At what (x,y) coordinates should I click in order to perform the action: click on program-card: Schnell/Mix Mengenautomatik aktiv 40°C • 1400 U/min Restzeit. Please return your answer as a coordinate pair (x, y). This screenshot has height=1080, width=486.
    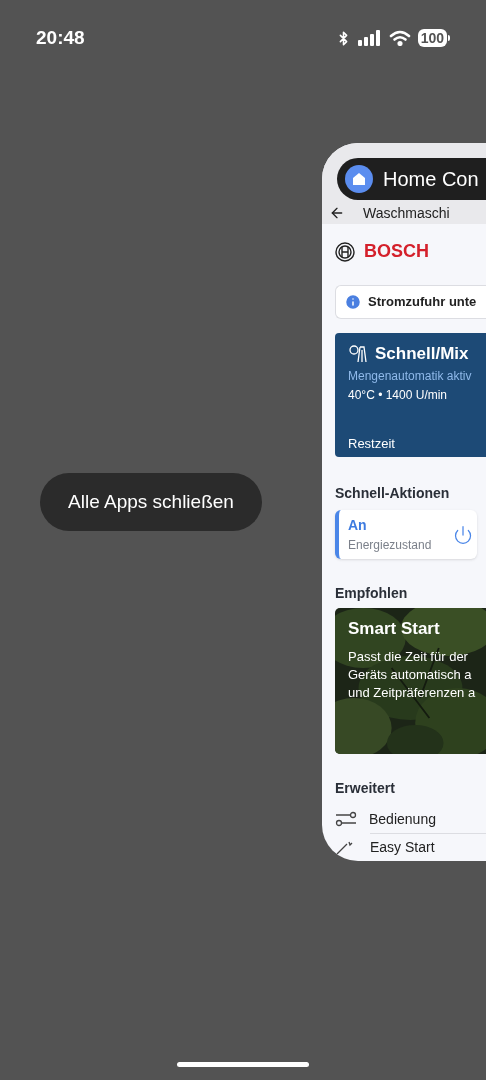
    Looking at the image, I should click on (410, 395).